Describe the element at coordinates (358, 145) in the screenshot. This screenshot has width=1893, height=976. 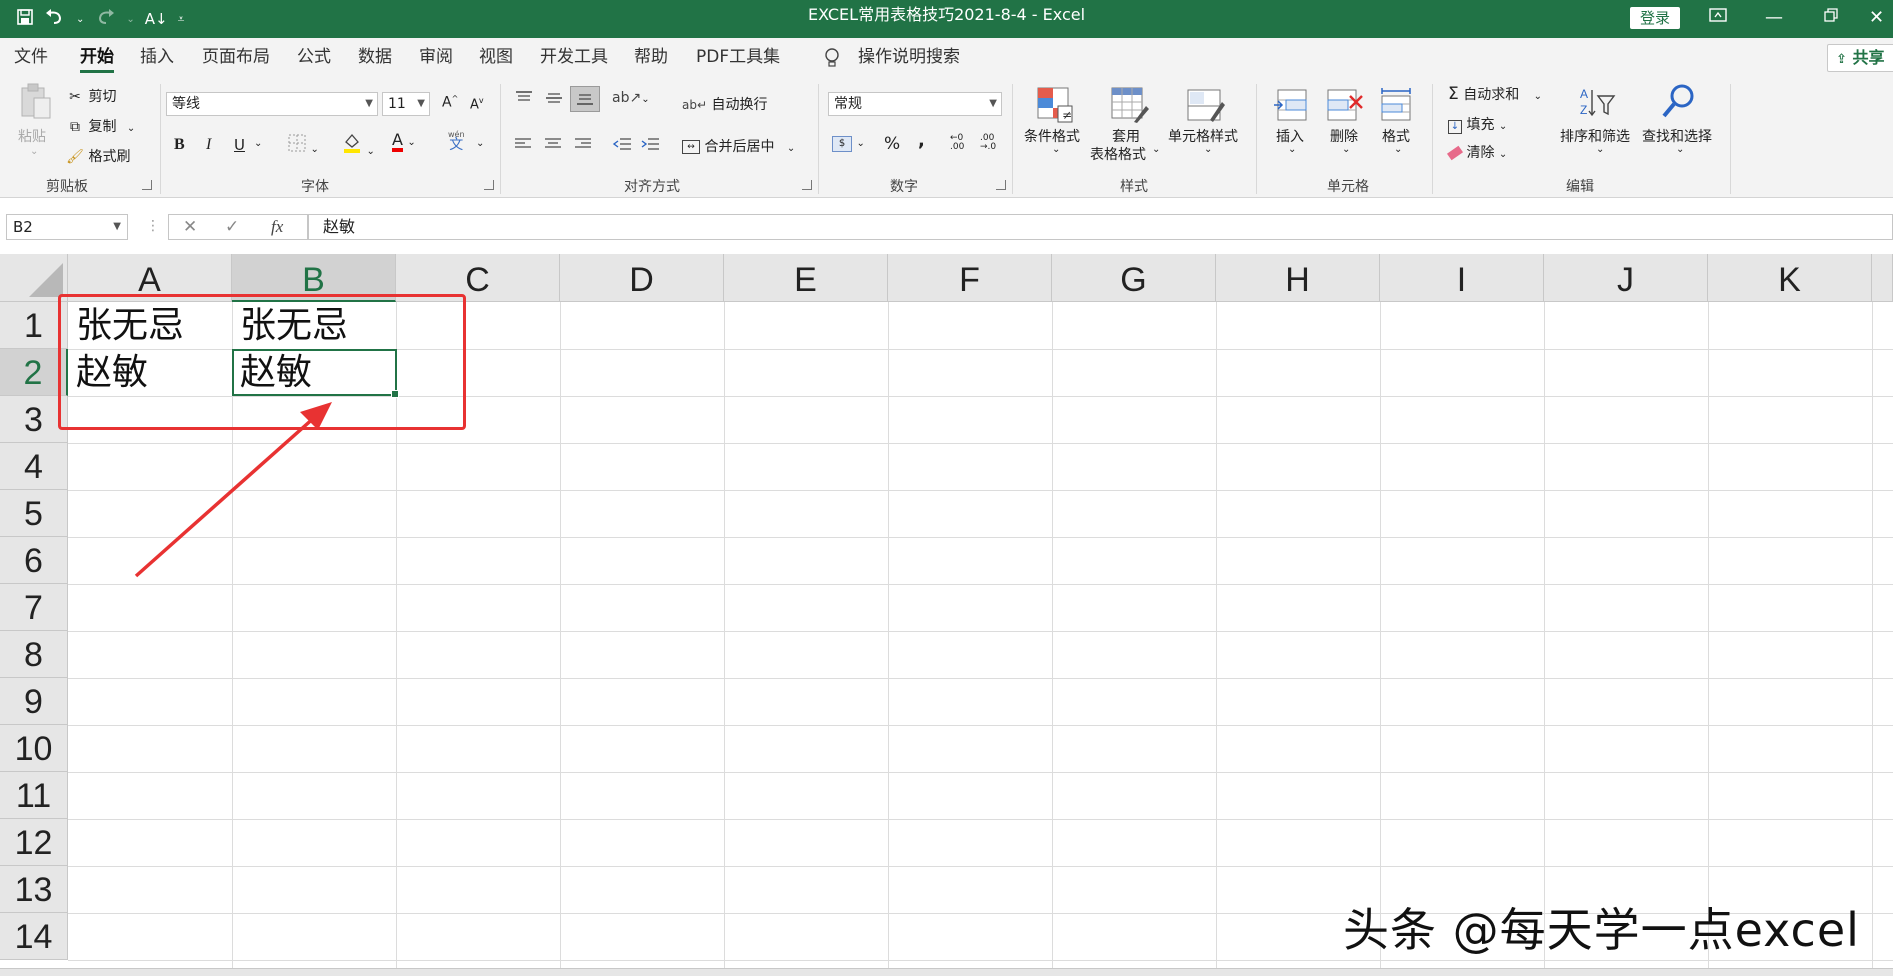
I see `fill-color-button: ⌄` at that location.